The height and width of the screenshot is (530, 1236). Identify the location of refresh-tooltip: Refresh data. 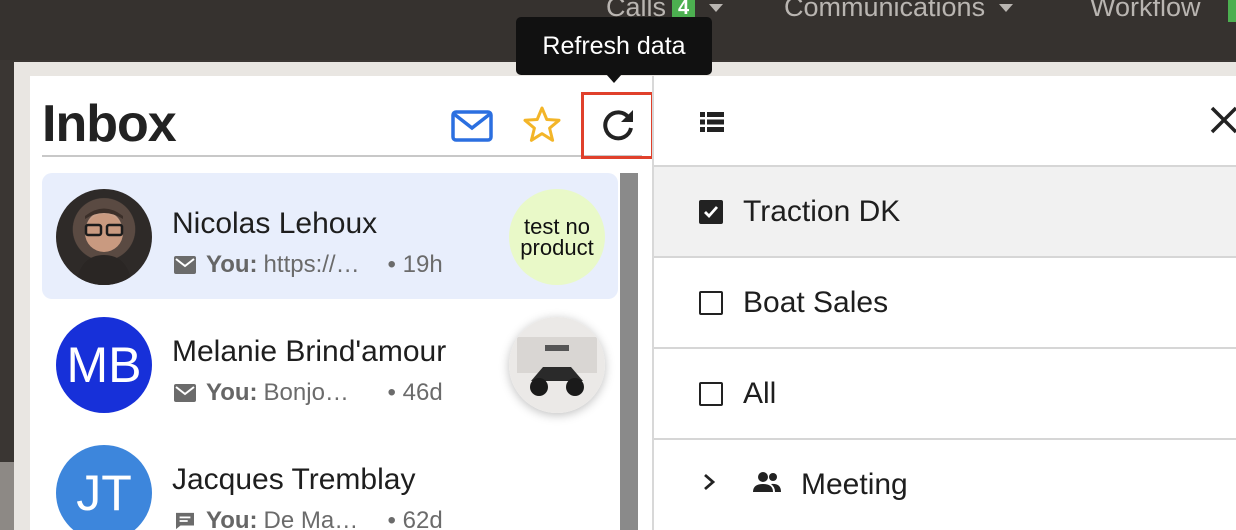
(614, 46).